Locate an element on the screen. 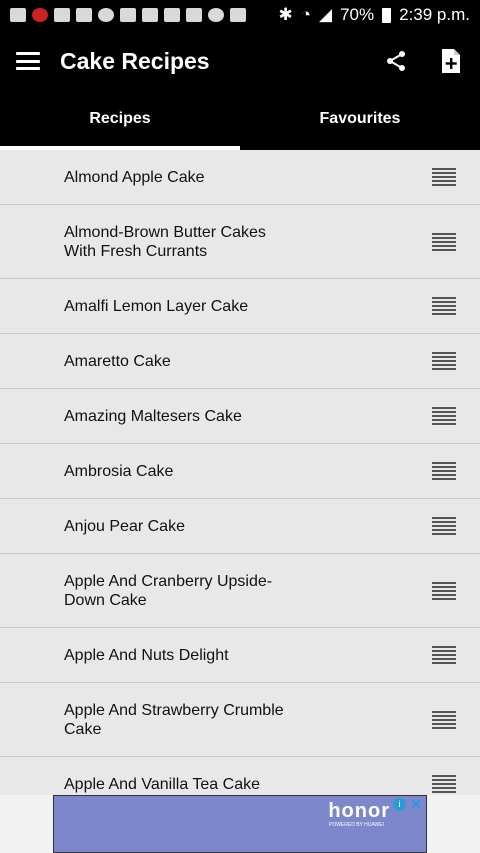 Image resolution: width=480 pixels, height=853 pixels. notification-icons is located at coordinates (128, 15).